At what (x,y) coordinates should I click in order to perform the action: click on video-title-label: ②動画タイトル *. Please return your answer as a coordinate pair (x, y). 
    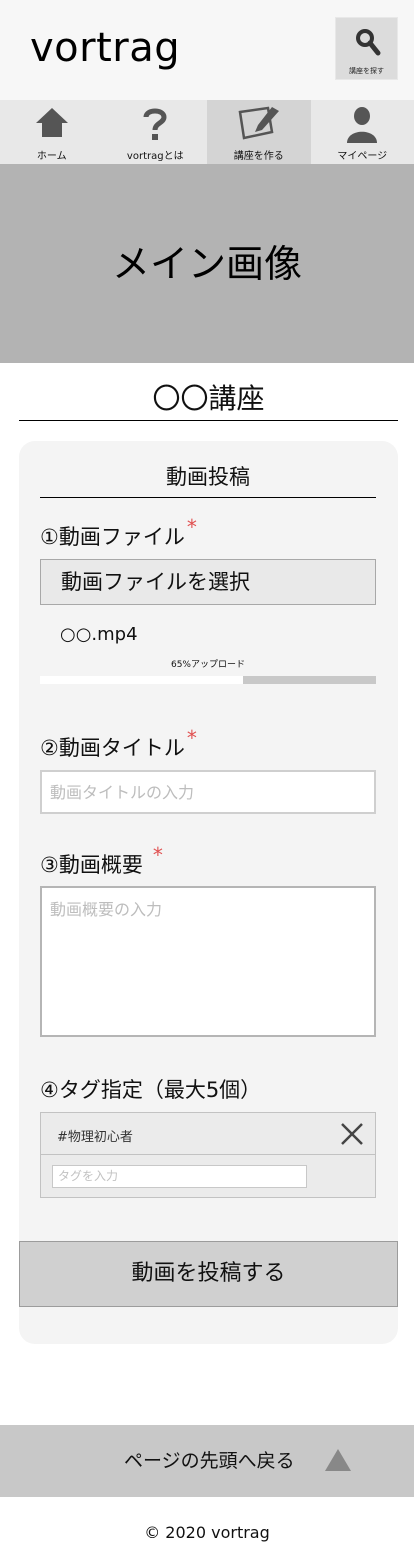
    Looking at the image, I should click on (118, 743).